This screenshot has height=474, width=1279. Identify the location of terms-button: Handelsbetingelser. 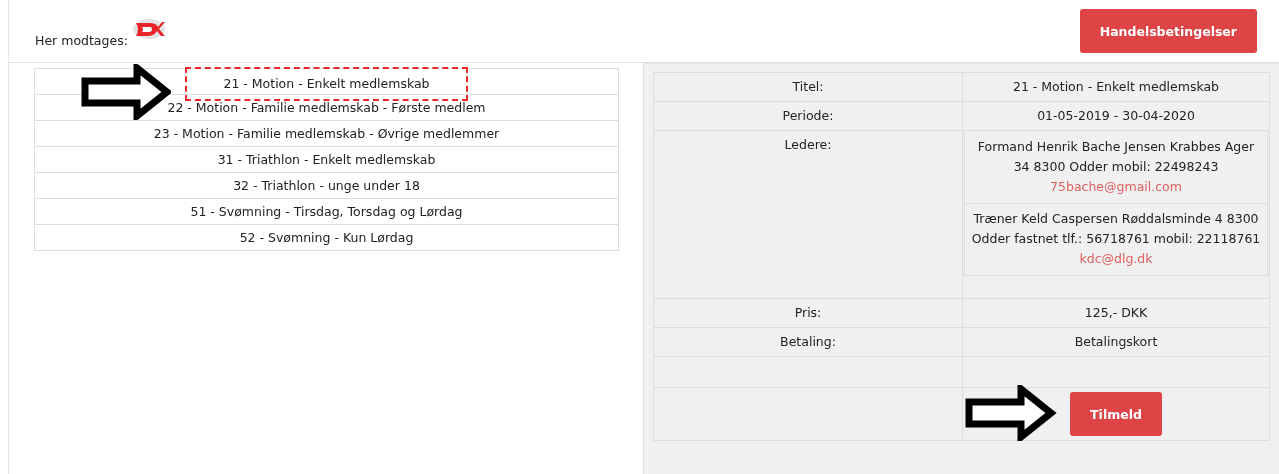
(1168, 31).